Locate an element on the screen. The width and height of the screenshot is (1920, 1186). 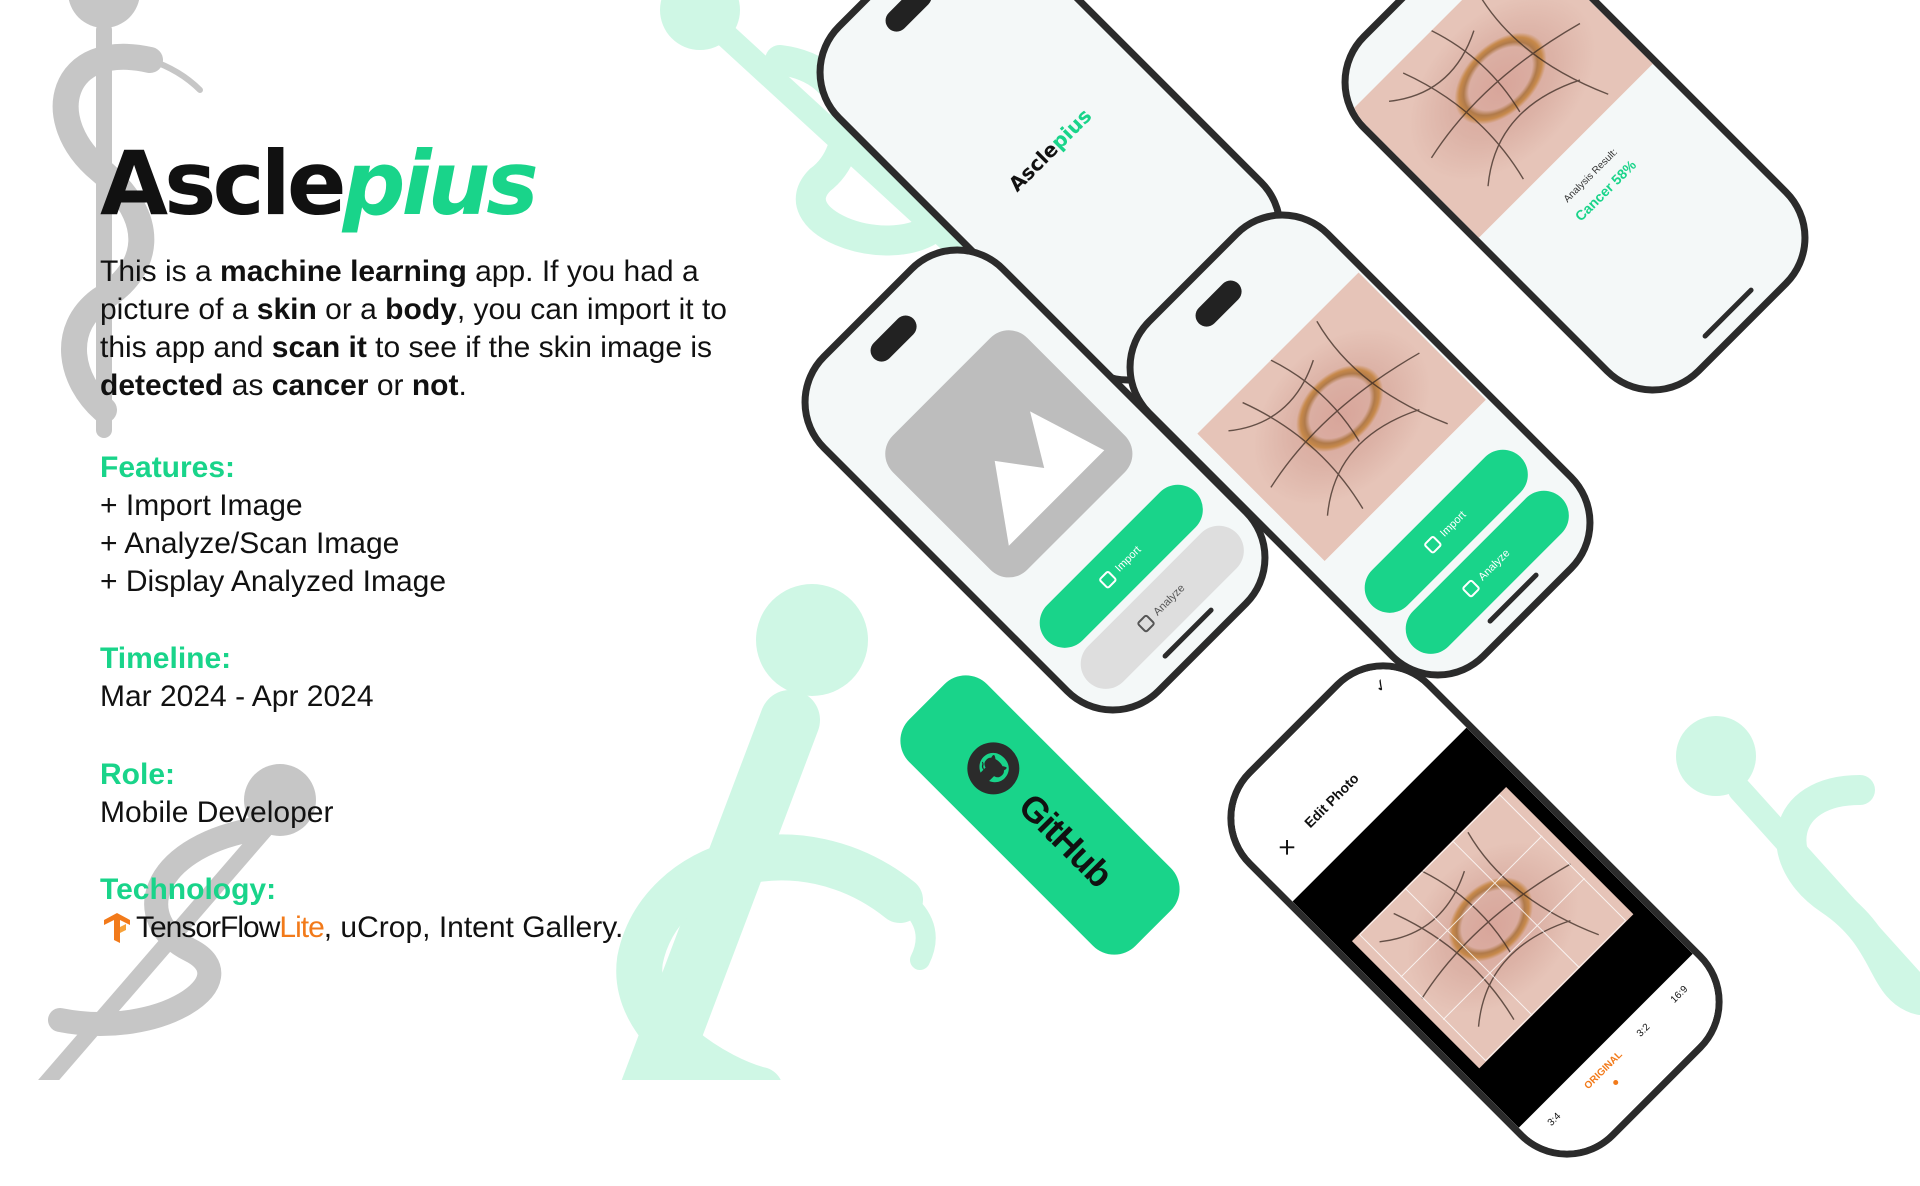
ratio-option: 16:9 is located at coordinates (1680, 995).